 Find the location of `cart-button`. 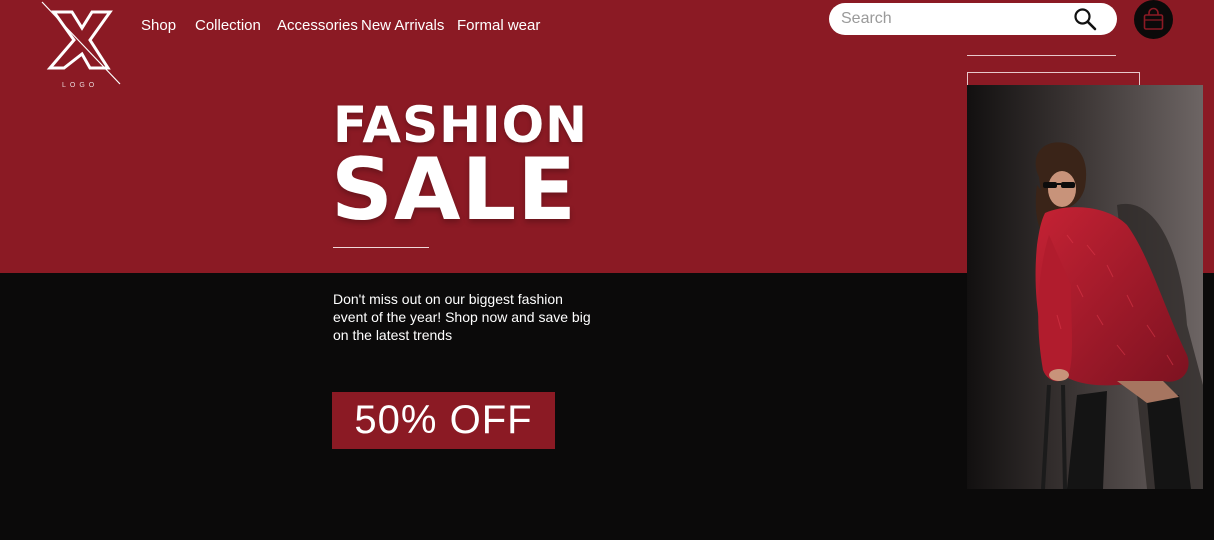

cart-button is located at coordinates (1153, 19).